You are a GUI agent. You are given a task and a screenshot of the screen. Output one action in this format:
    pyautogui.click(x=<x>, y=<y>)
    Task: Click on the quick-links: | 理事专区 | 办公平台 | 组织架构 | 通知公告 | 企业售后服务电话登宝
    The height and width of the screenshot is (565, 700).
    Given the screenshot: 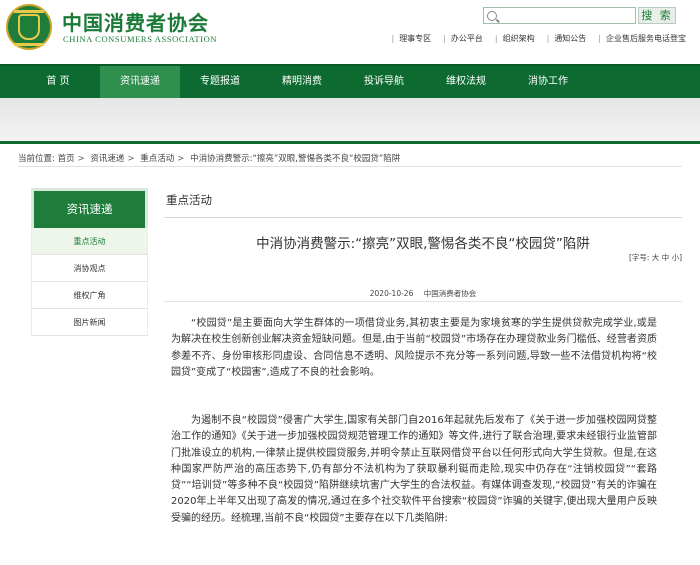 What is the action you would take?
    pyautogui.click(x=538, y=38)
    